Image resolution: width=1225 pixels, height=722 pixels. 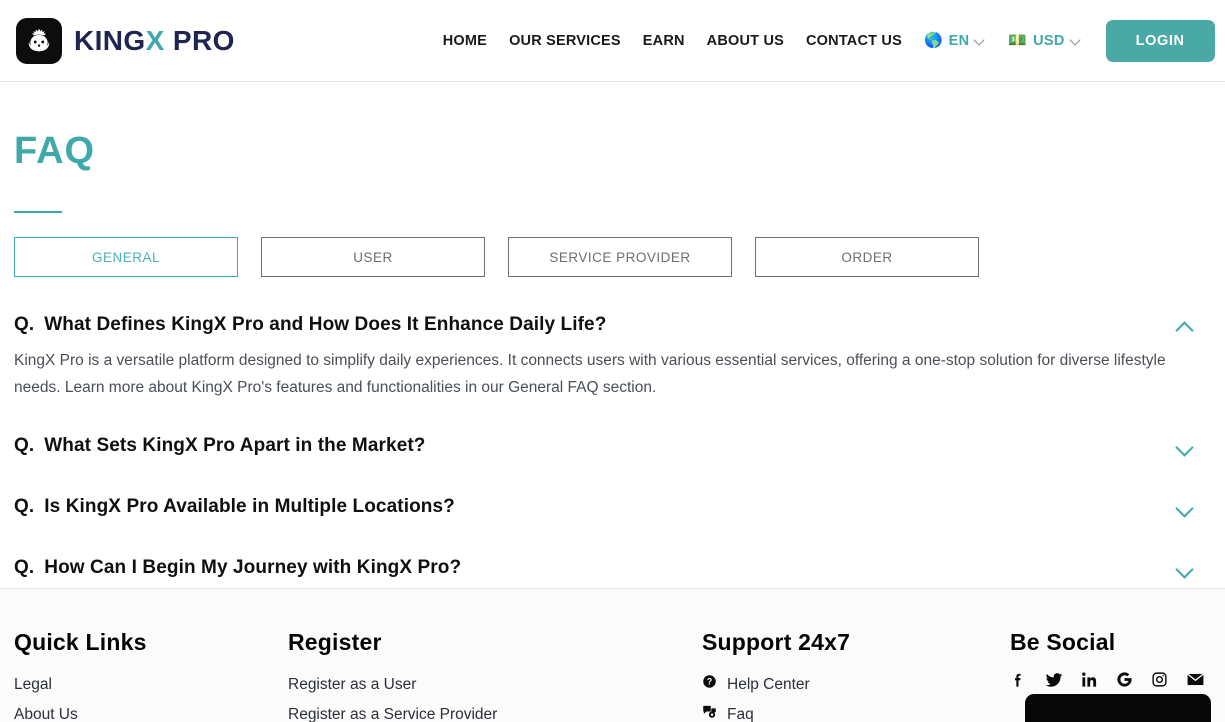 What do you see at coordinates (854, 41) in the screenshot?
I see `nav-item-contact-us: CONTACT US` at bounding box center [854, 41].